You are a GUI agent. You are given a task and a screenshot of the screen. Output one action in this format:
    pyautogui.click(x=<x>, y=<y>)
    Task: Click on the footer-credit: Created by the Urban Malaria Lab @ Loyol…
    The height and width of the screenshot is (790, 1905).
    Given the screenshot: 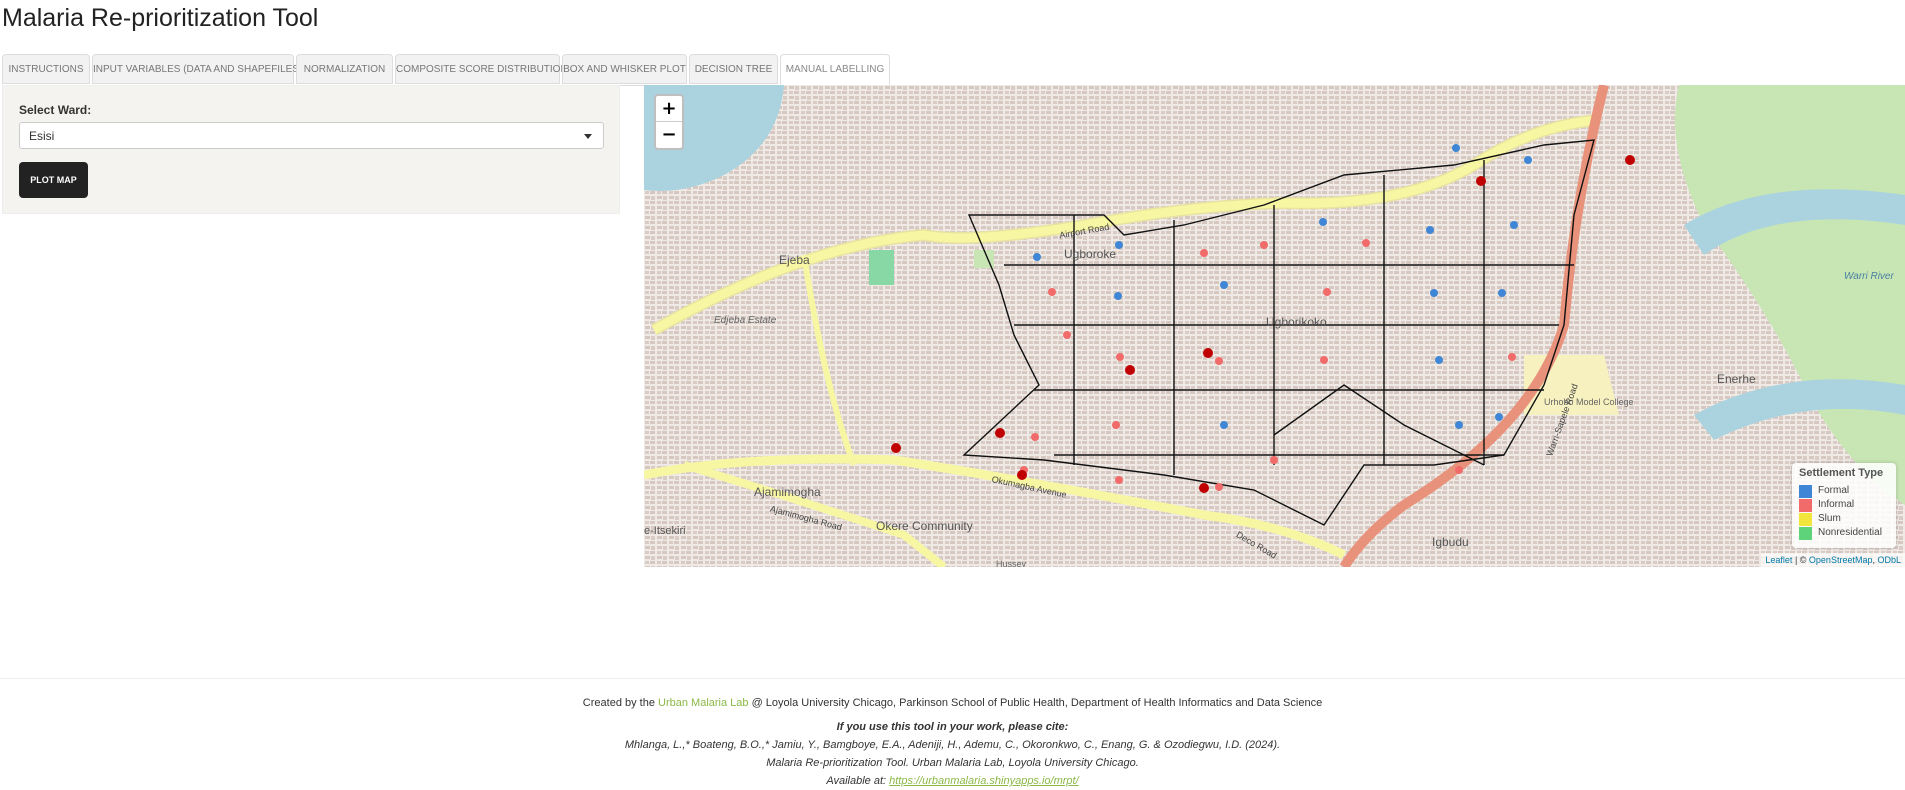 What is the action you would take?
    pyautogui.click(x=952, y=703)
    